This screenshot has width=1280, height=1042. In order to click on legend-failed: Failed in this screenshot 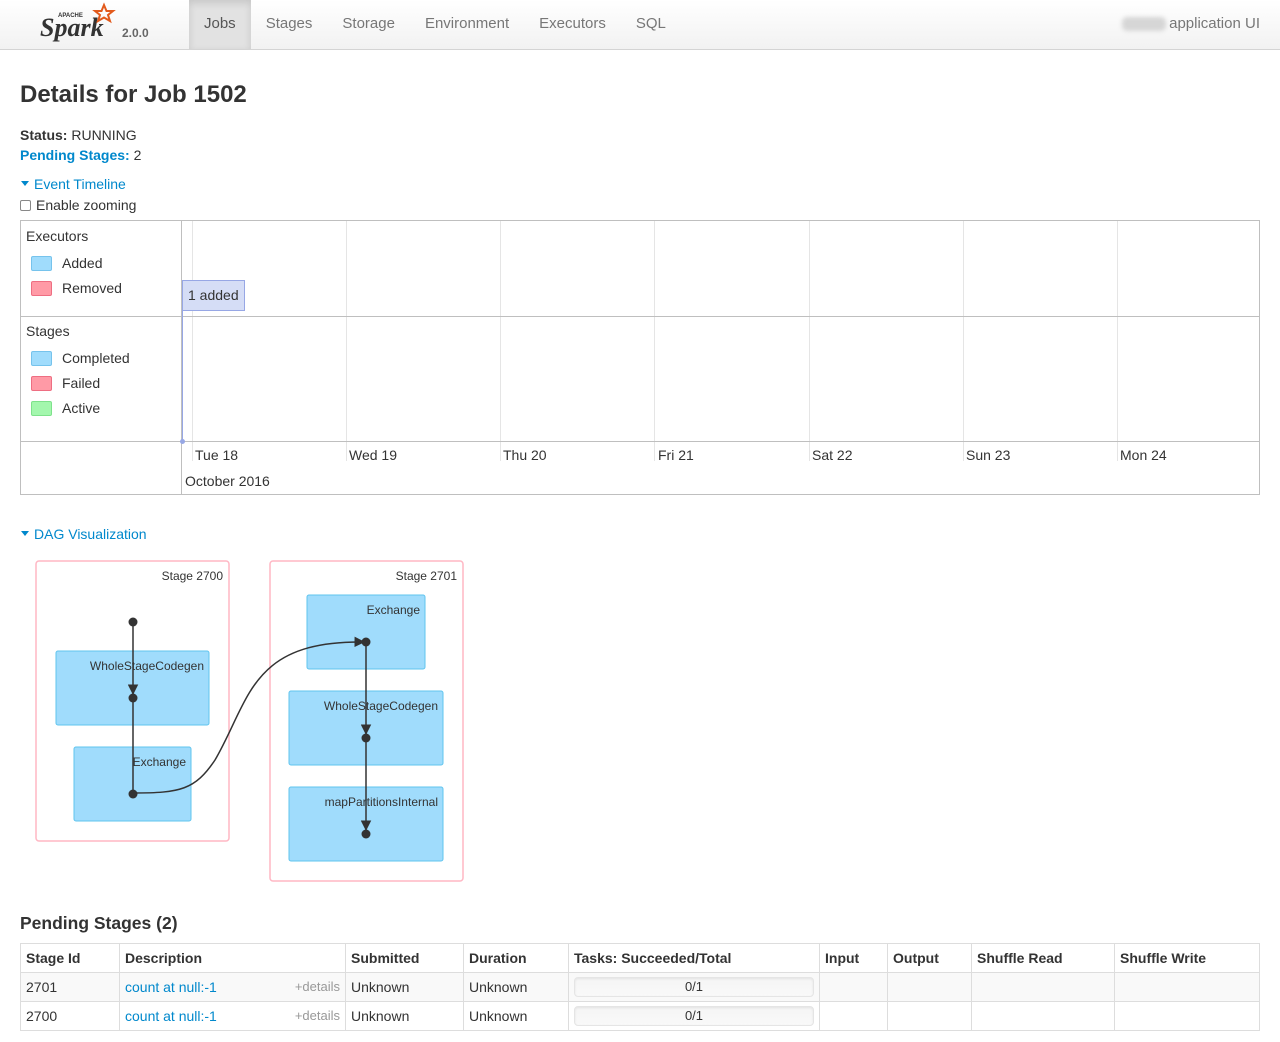, I will do `click(65, 383)`.